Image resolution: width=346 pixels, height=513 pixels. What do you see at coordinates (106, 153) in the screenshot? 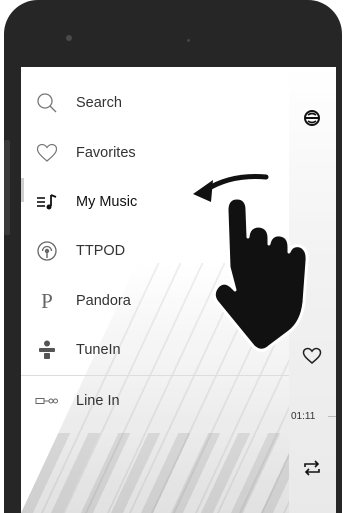
I see `menu-item-label: Favorites` at bounding box center [106, 153].